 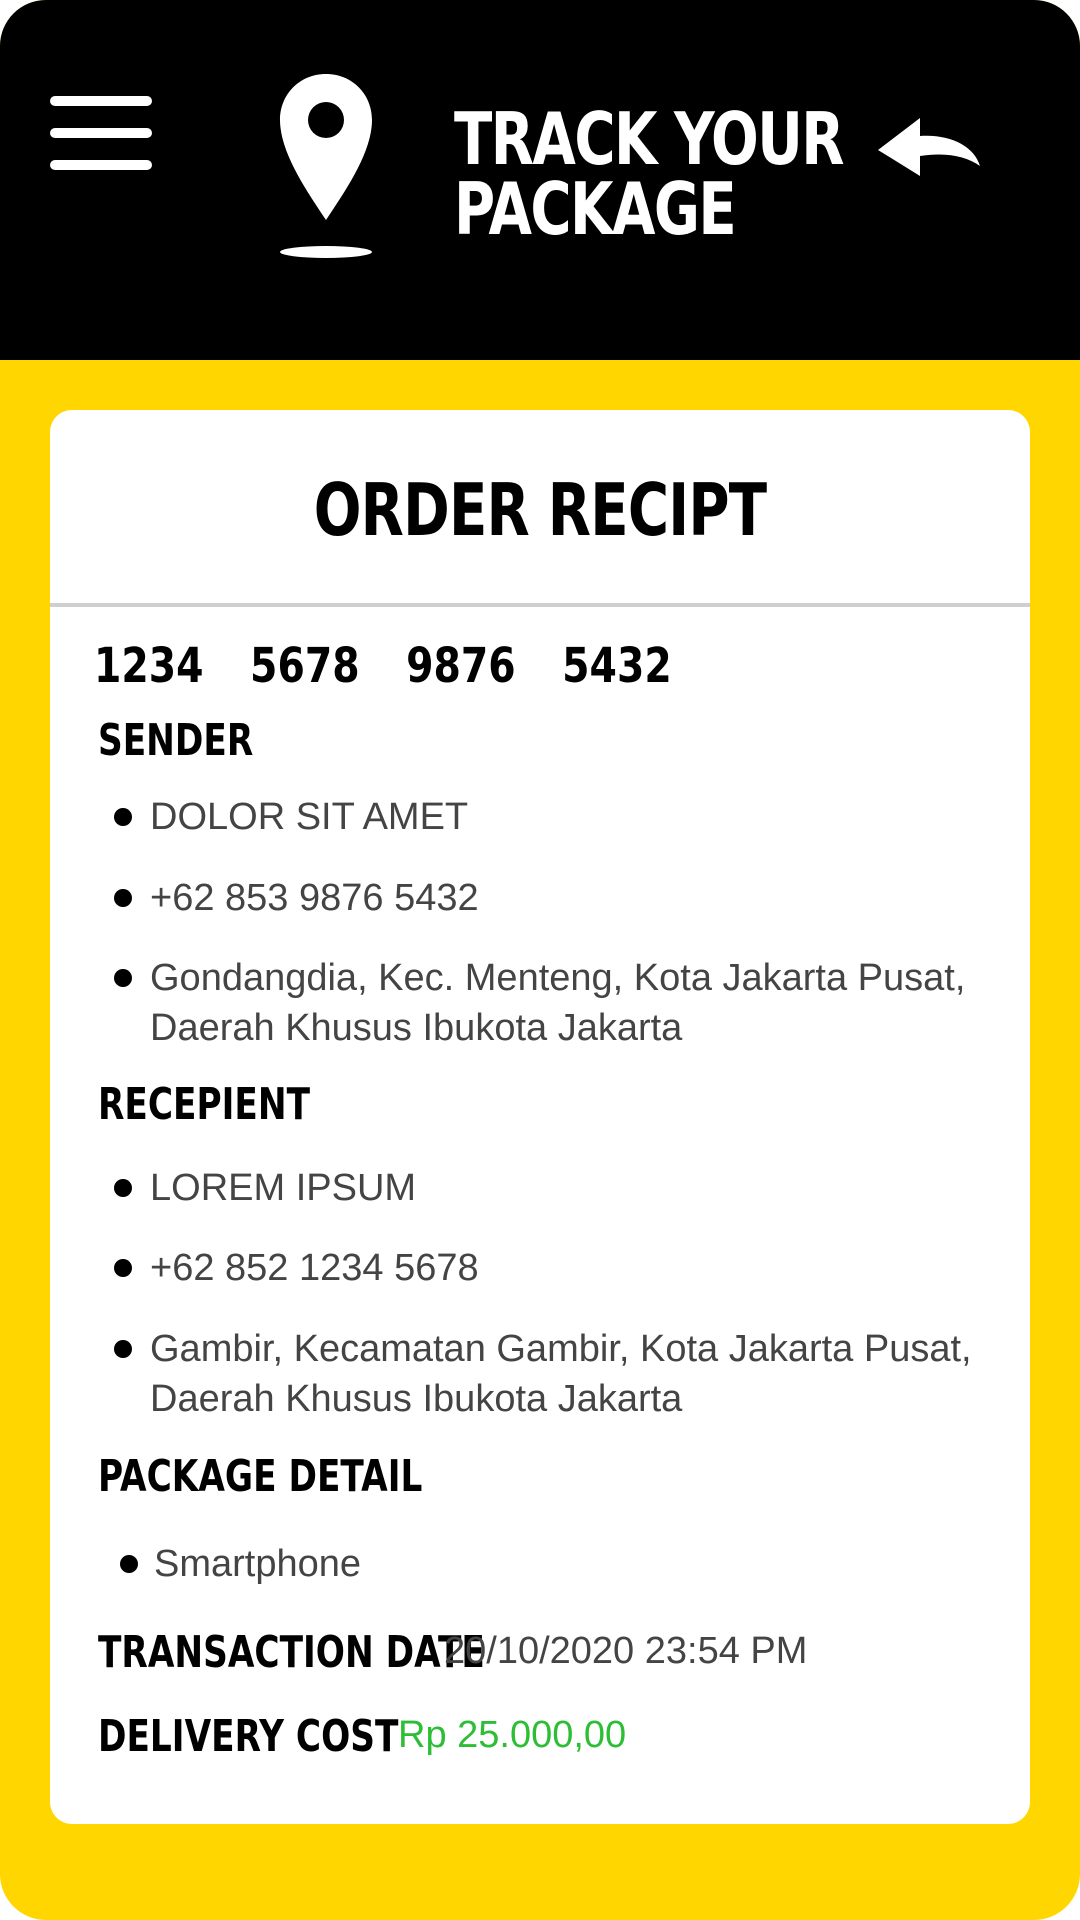 What do you see at coordinates (149, 666) in the screenshot?
I see `tracking-group-1: 1234` at bounding box center [149, 666].